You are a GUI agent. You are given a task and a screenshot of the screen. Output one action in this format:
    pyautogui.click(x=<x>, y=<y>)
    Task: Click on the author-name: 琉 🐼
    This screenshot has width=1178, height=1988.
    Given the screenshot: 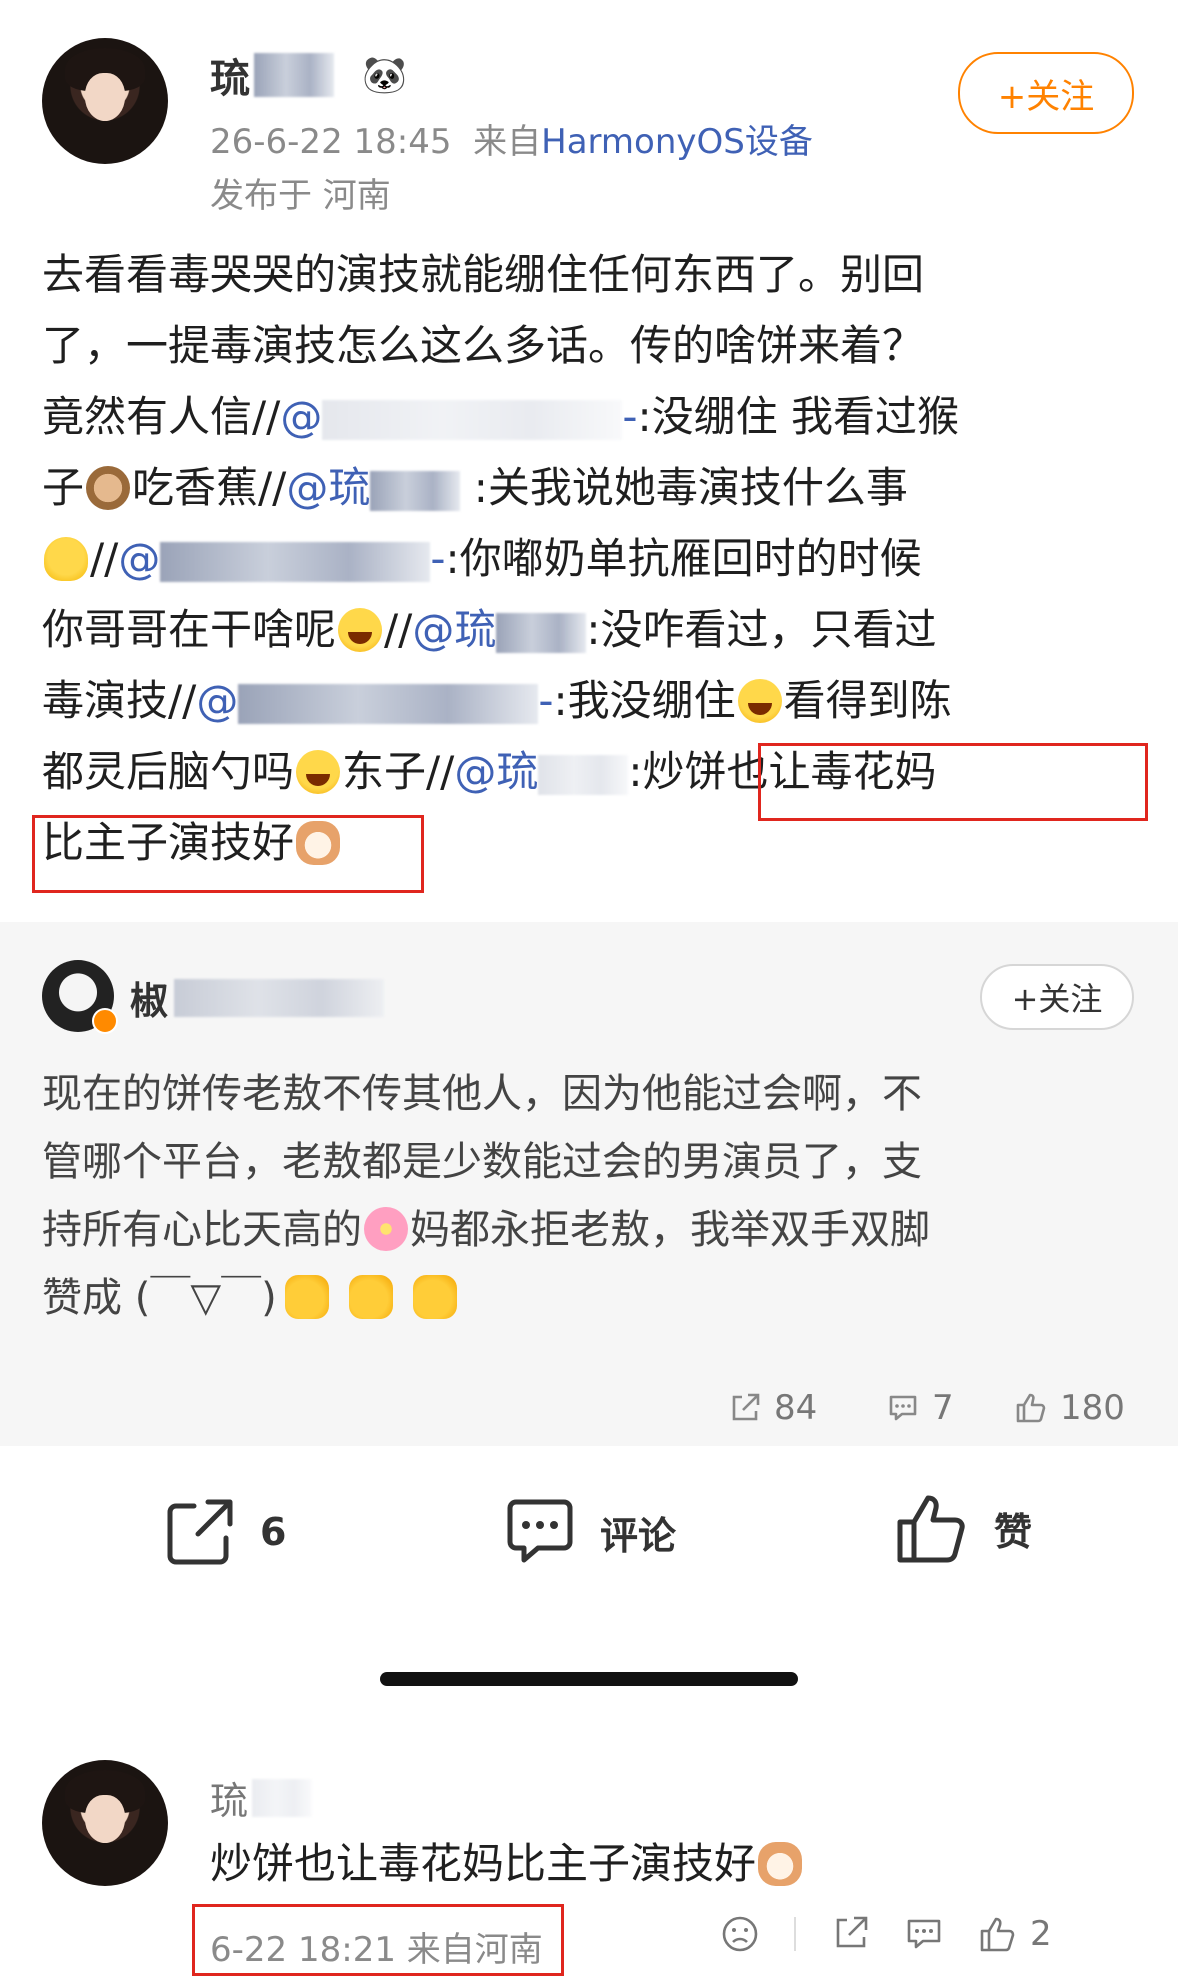 What is the action you would take?
    pyautogui.click(x=308, y=75)
    